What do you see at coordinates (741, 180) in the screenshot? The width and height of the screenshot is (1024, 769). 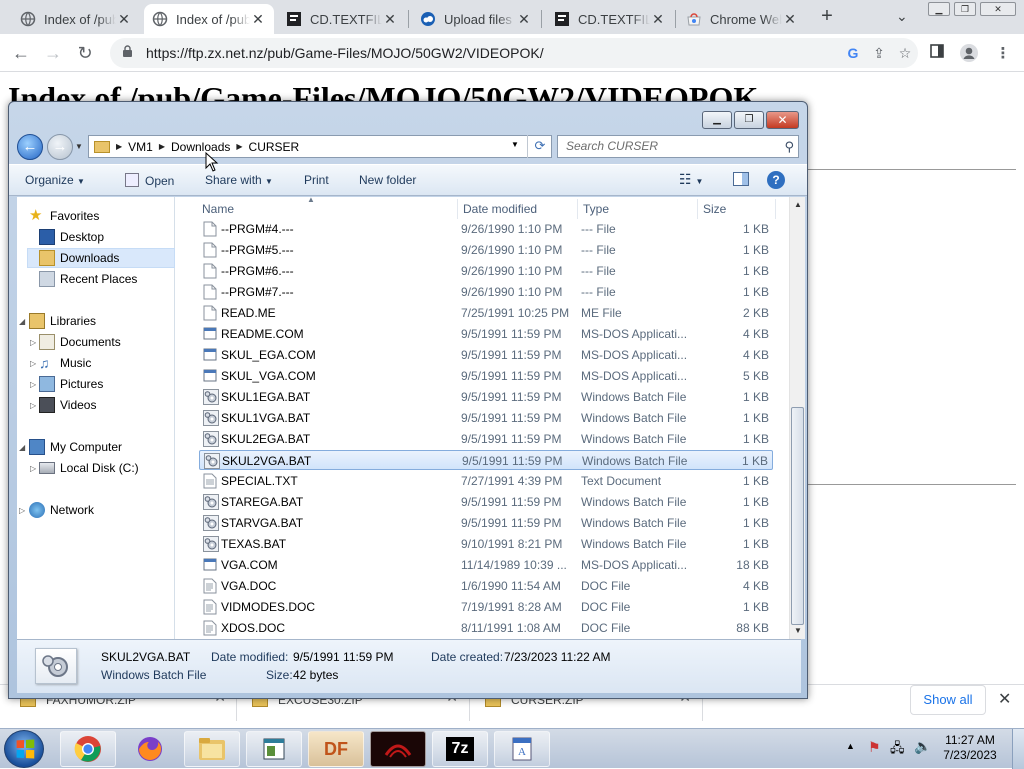 I see `preview-pane-icon` at bounding box center [741, 180].